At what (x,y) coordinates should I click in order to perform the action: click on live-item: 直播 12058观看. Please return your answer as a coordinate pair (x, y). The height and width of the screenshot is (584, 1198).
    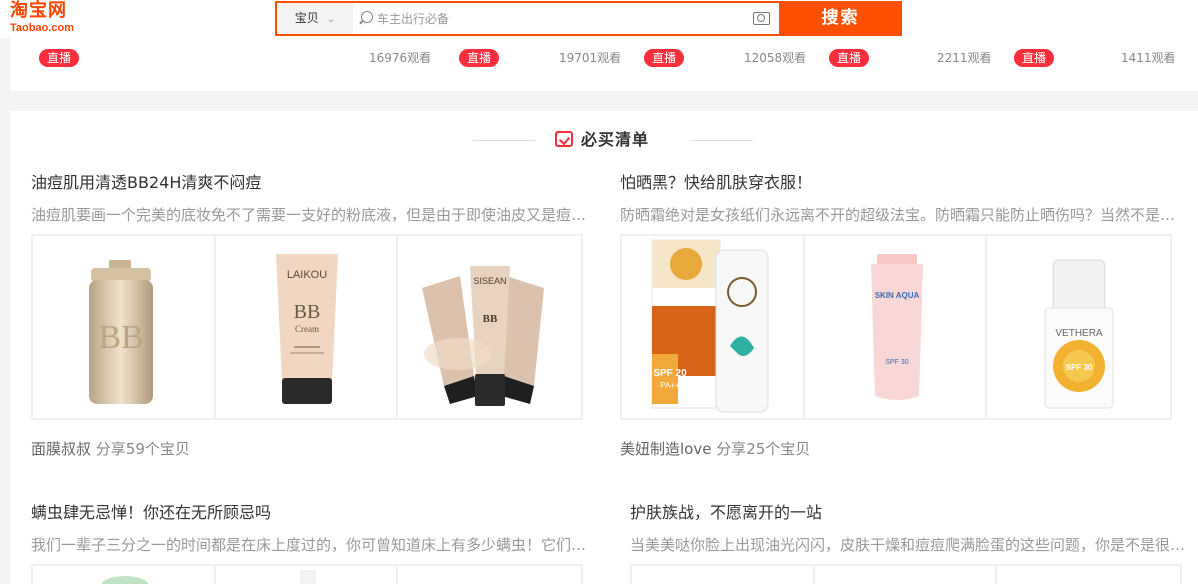
    Looking at the image, I should click on (725, 58).